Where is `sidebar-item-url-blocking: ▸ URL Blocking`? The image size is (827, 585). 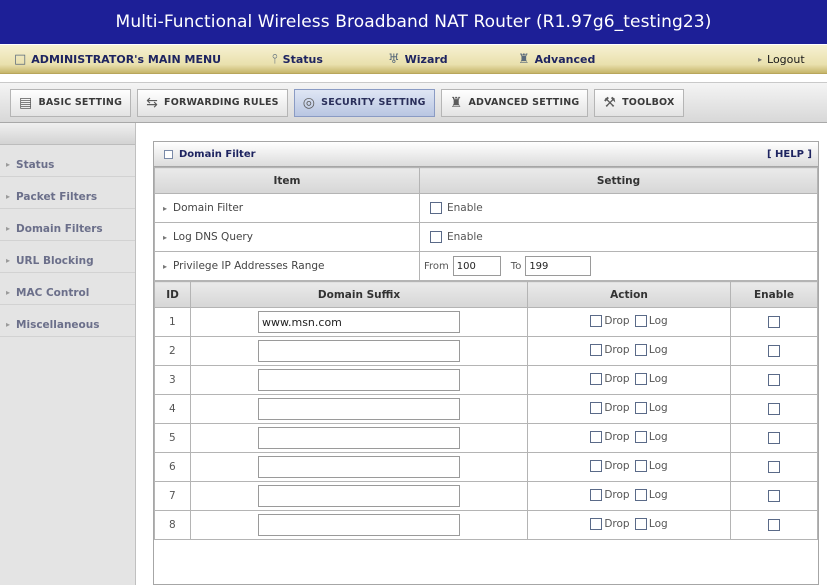 sidebar-item-url-blocking: ▸ URL Blocking is located at coordinates (67, 261).